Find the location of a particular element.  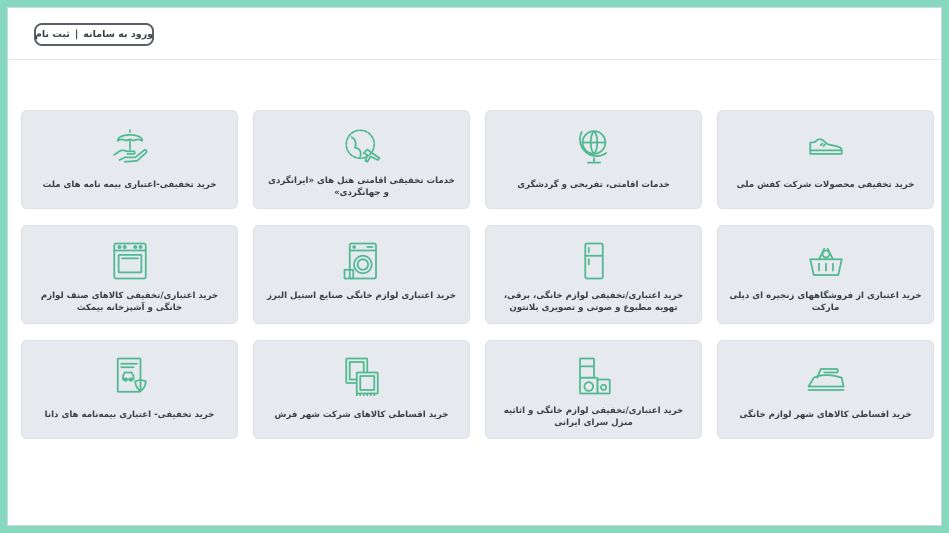

card-label: خرید تخفیفی- اعتباری بیمه‌نامه های دانا is located at coordinates (129, 415).